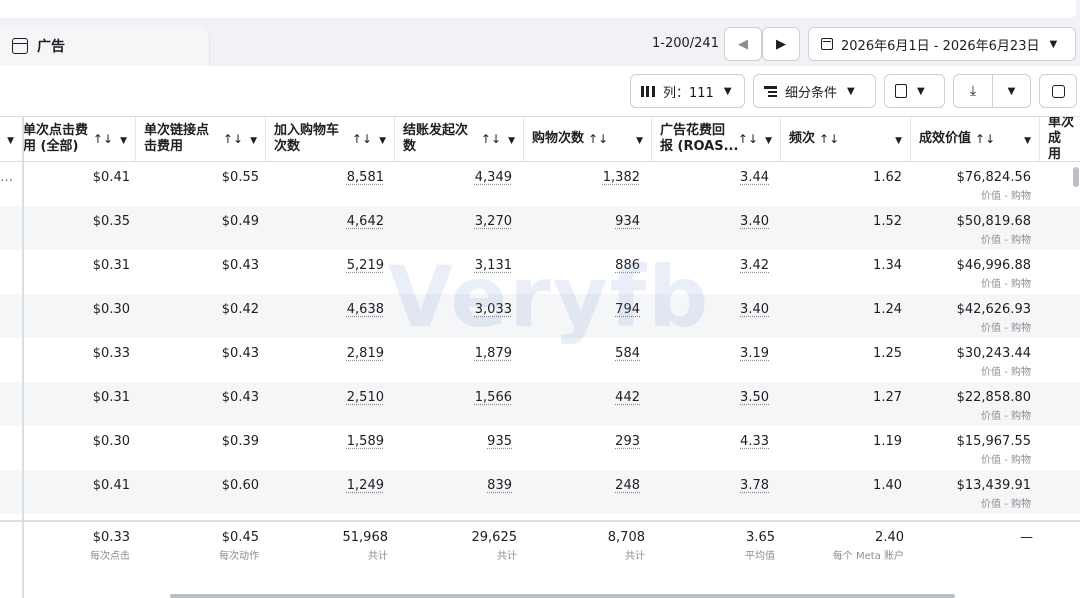  What do you see at coordinates (770, 91) in the screenshot?
I see `breakdown-icon` at bounding box center [770, 91].